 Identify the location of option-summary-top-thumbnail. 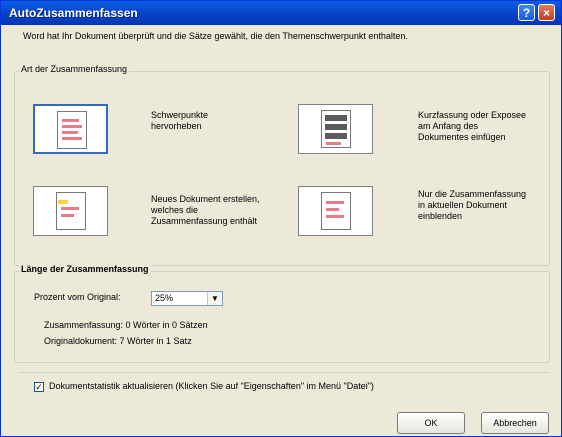
(335, 129).